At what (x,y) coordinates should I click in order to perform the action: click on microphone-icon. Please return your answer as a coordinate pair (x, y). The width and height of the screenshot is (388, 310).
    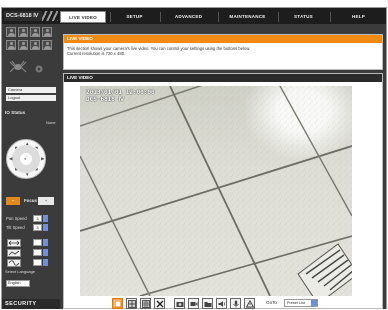
    Looking at the image, I should click on (236, 304).